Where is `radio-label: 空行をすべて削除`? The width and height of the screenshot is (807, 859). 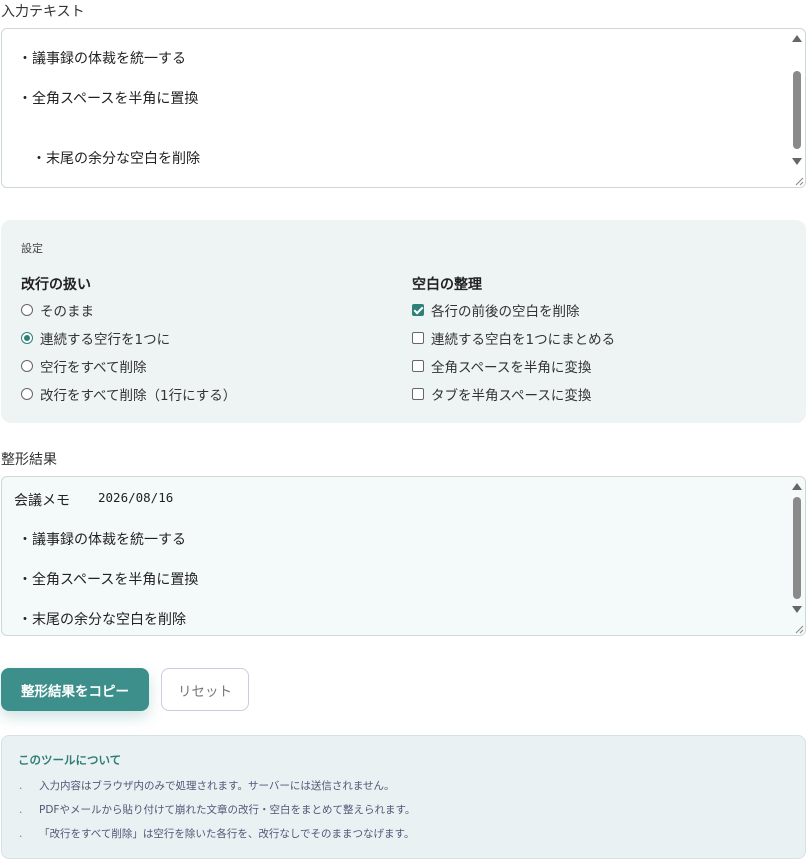
radio-label: 空行をすべて削除 is located at coordinates (93, 368).